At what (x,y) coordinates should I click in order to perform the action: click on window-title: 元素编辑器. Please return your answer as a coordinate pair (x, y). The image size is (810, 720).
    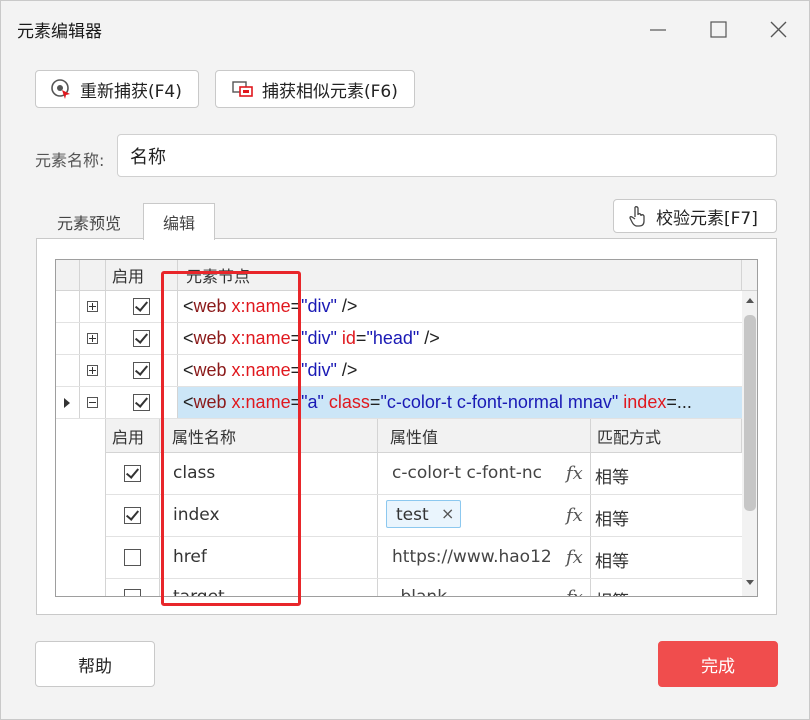
    Looking at the image, I should click on (59, 32).